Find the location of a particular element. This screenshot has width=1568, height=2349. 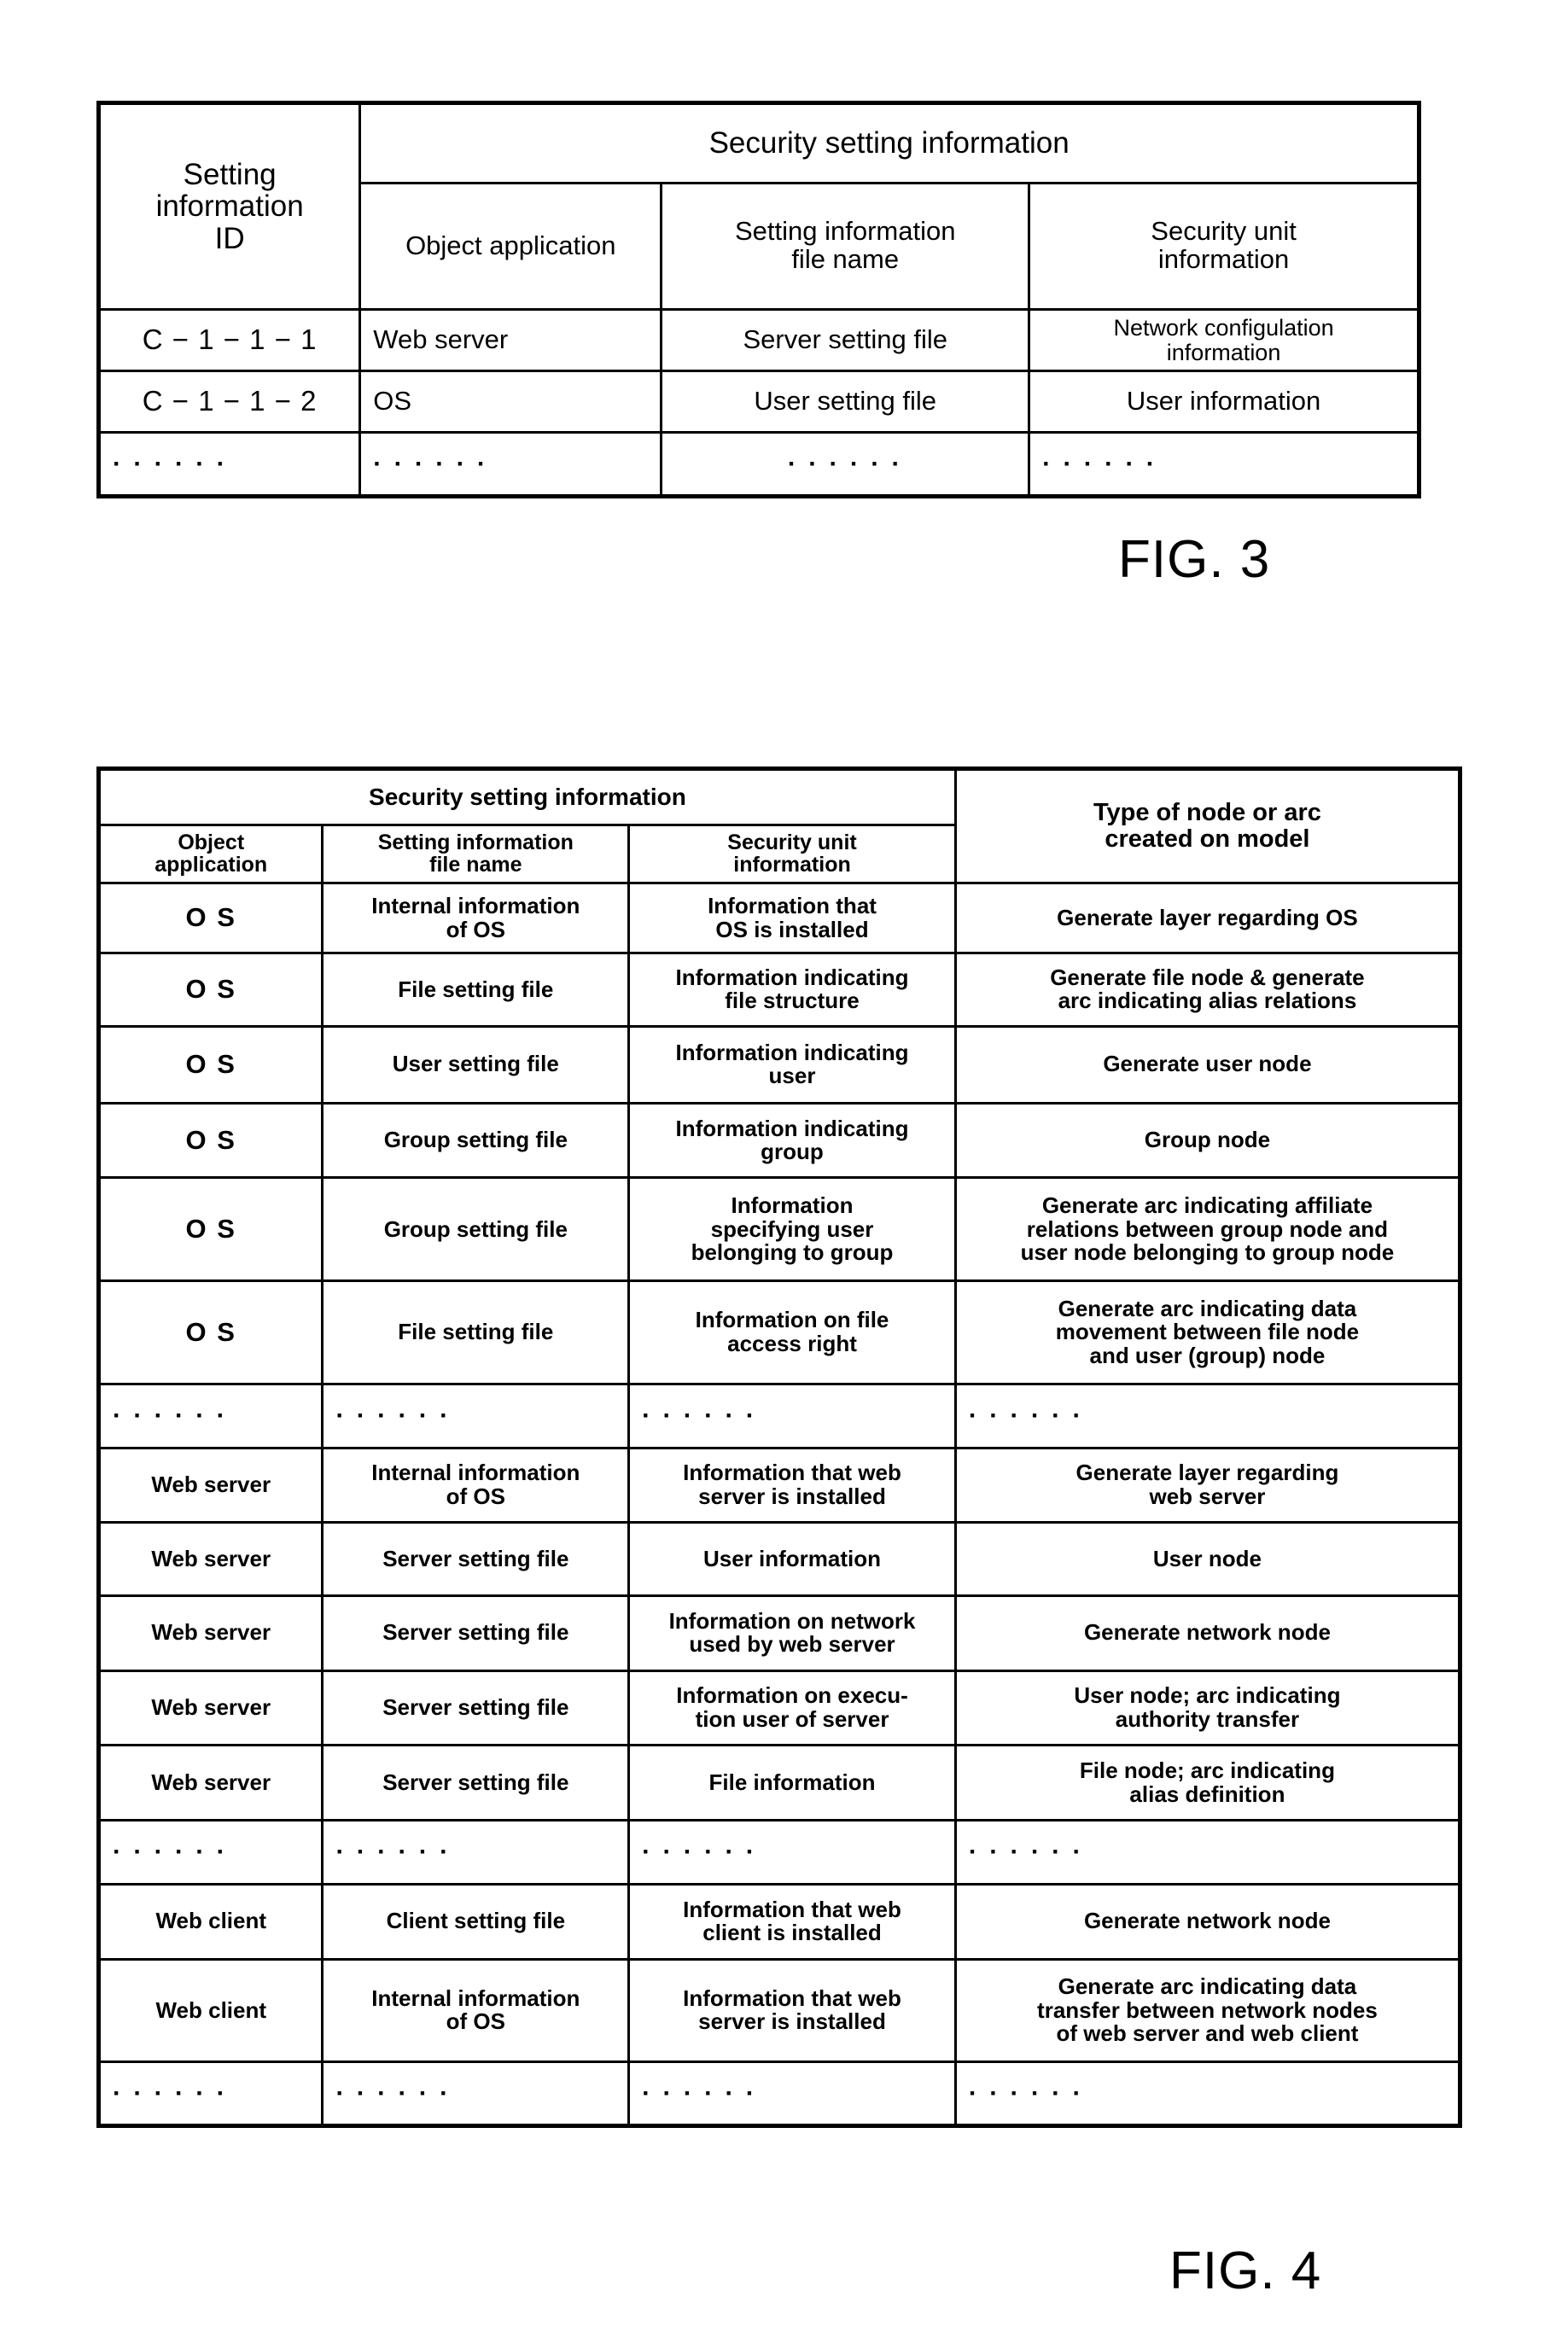

fig4-cell-security-unit: Information indicating group is located at coordinates (792, 1140).